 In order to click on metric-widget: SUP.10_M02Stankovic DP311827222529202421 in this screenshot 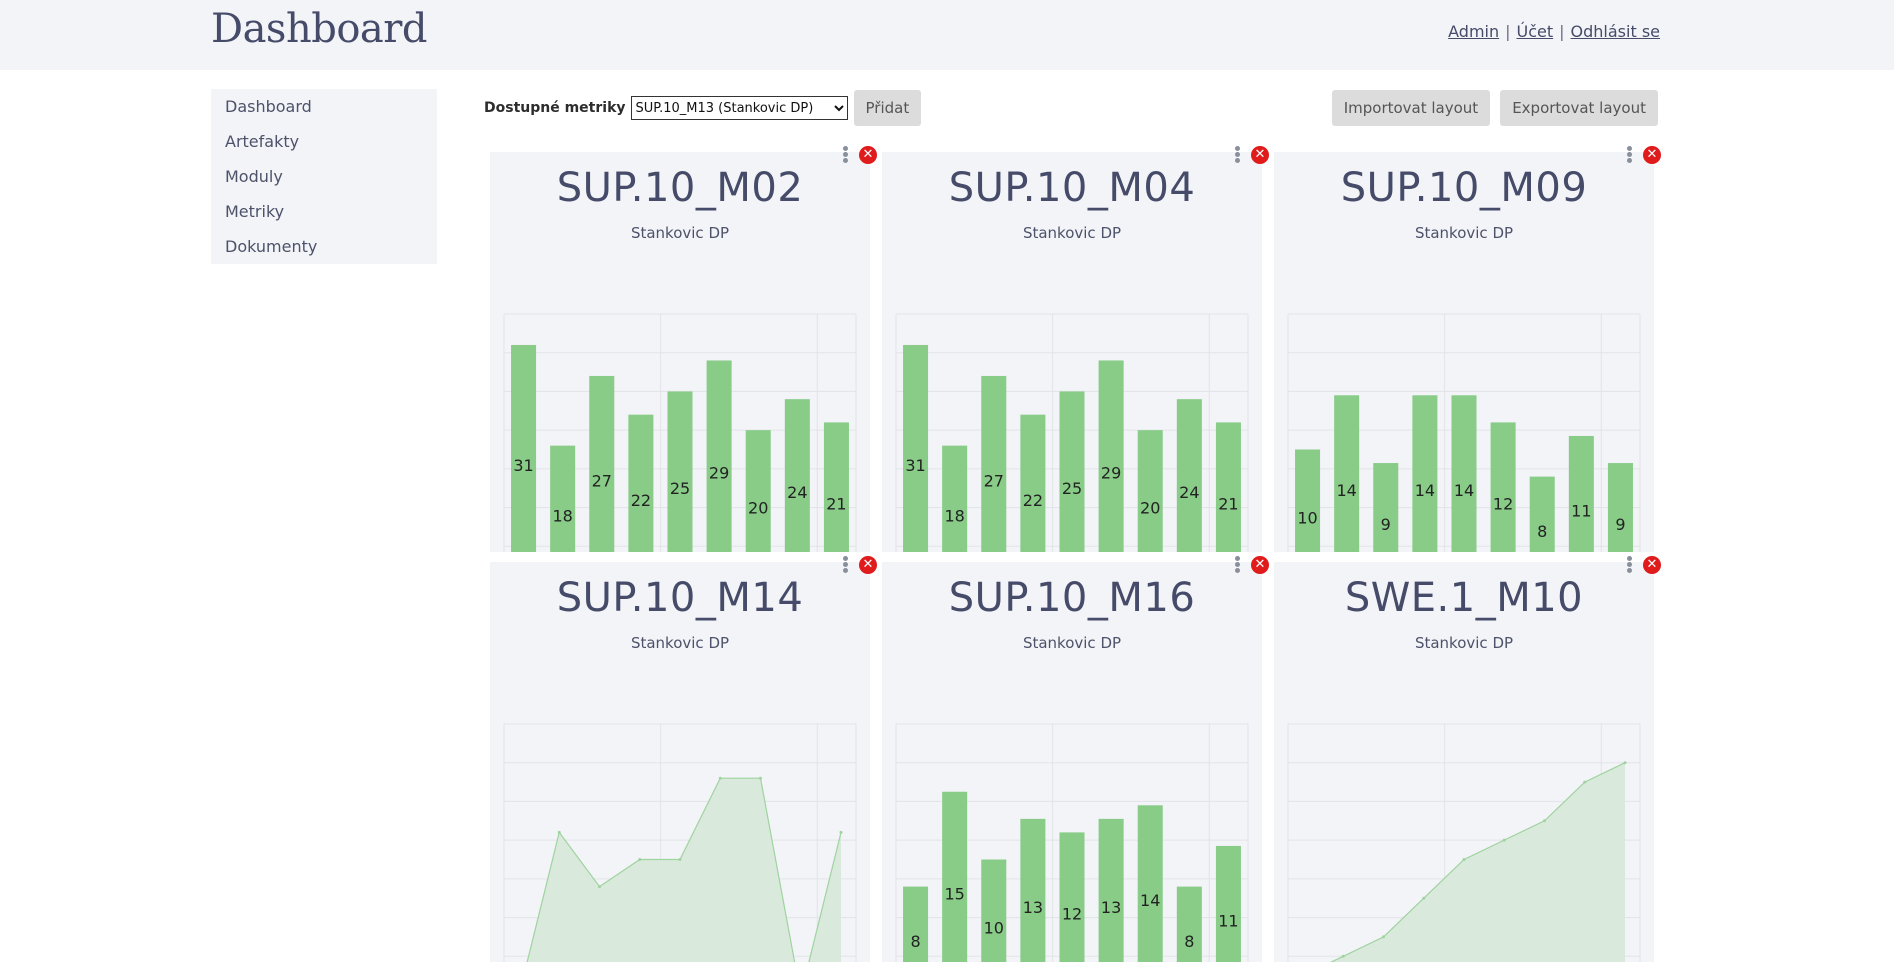, I will do `click(680, 352)`.